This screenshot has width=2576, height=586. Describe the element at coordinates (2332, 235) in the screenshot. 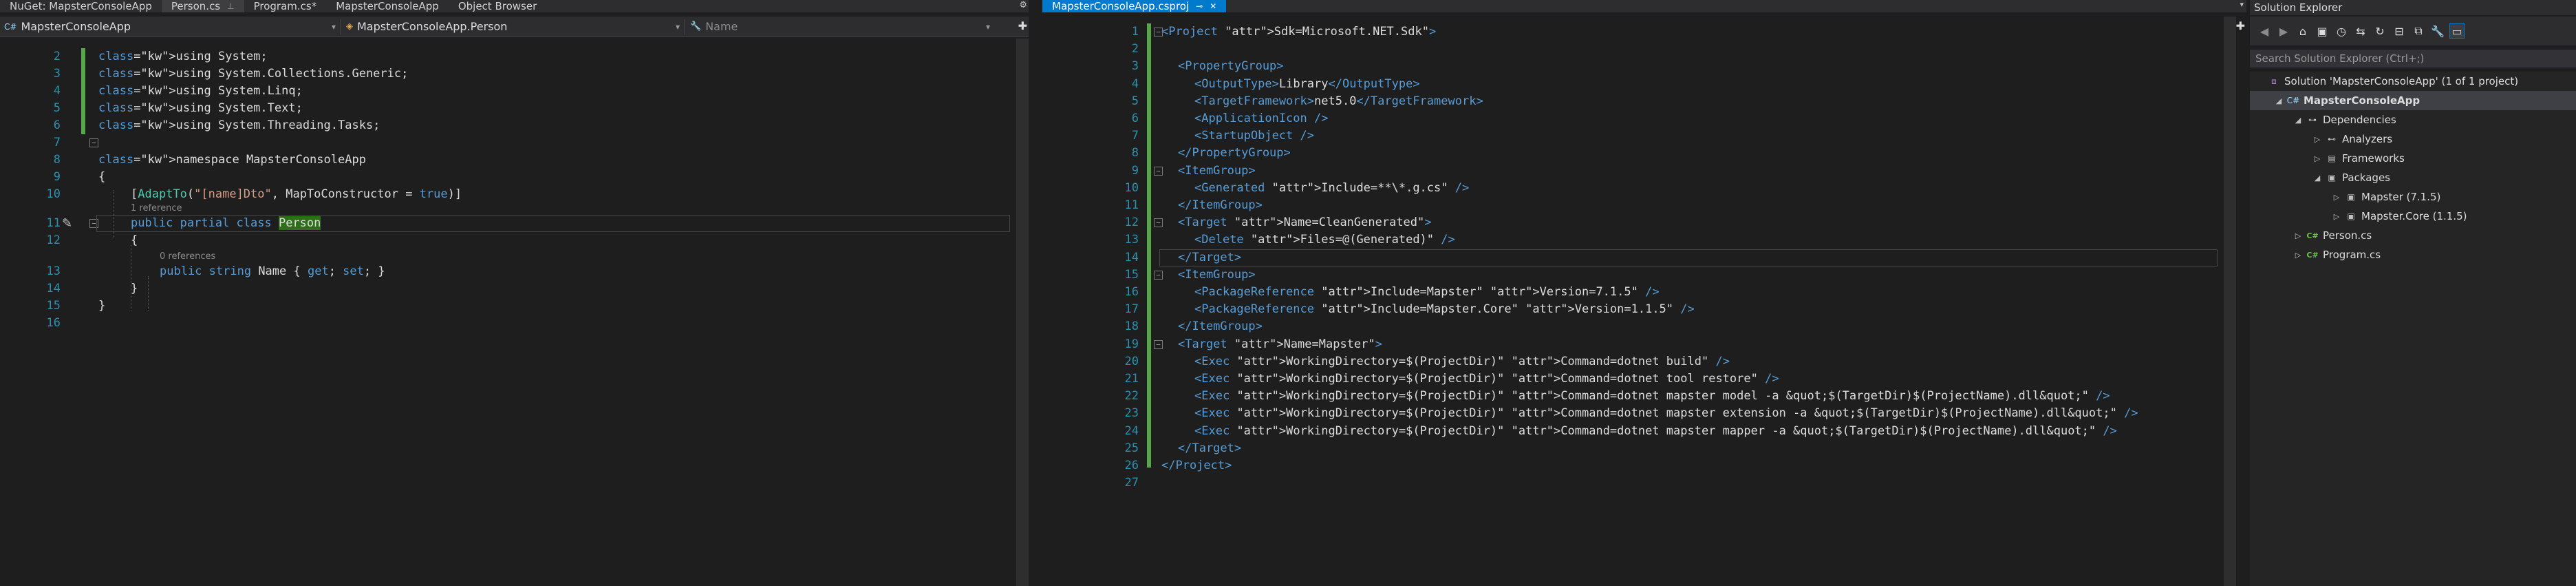

I see `tree-item: ▷ C# Person.cs` at that location.